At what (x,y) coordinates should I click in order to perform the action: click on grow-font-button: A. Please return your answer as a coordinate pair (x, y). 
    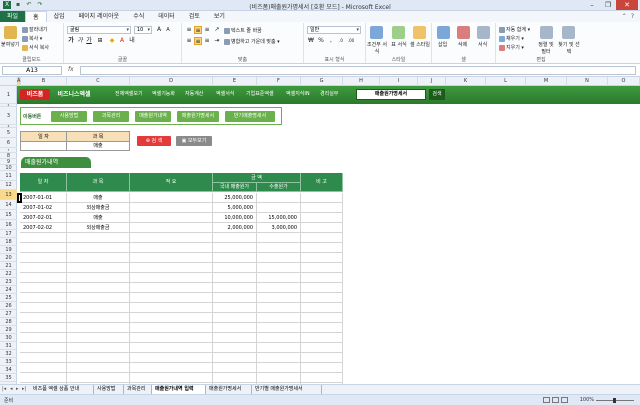
    Looking at the image, I should click on (159, 30).